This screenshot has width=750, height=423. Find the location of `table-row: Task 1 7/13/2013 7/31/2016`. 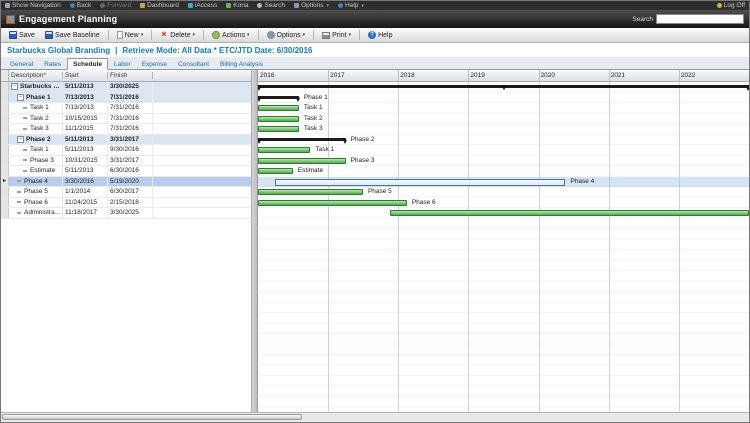

table-row: Task 1 7/13/2013 7/31/2016 is located at coordinates (126, 108).